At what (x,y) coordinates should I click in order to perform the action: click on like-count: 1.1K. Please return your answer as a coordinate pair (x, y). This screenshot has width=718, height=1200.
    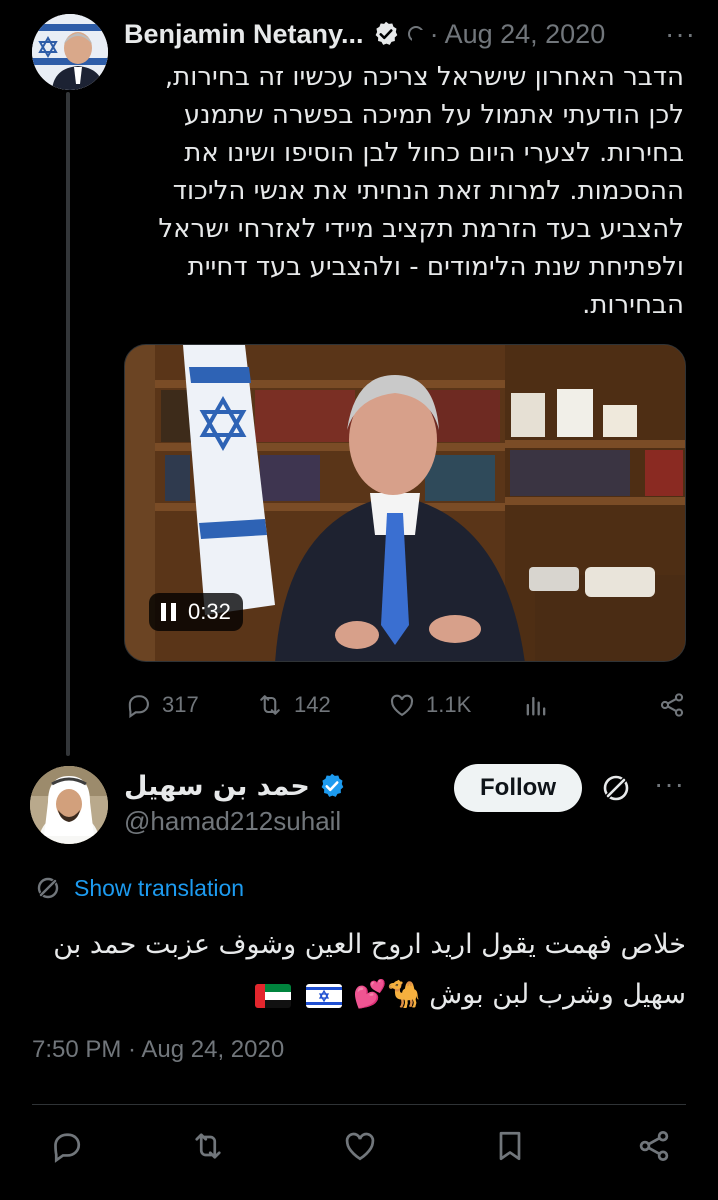
    Looking at the image, I should click on (449, 704).